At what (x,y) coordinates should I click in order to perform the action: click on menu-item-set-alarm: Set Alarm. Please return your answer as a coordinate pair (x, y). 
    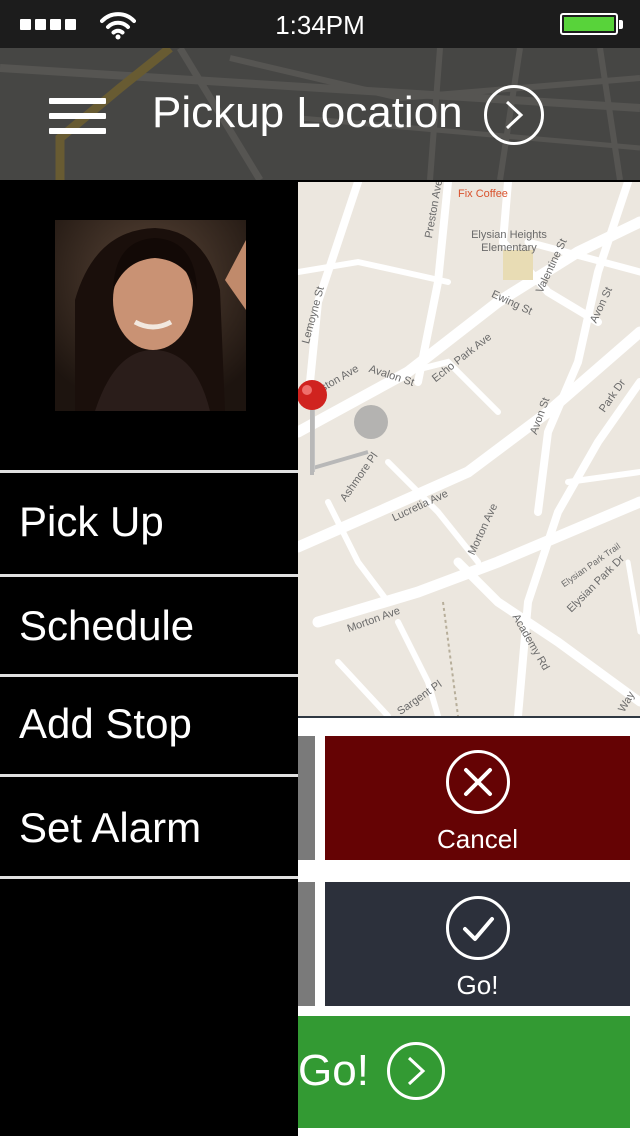
    Looking at the image, I should click on (149, 829).